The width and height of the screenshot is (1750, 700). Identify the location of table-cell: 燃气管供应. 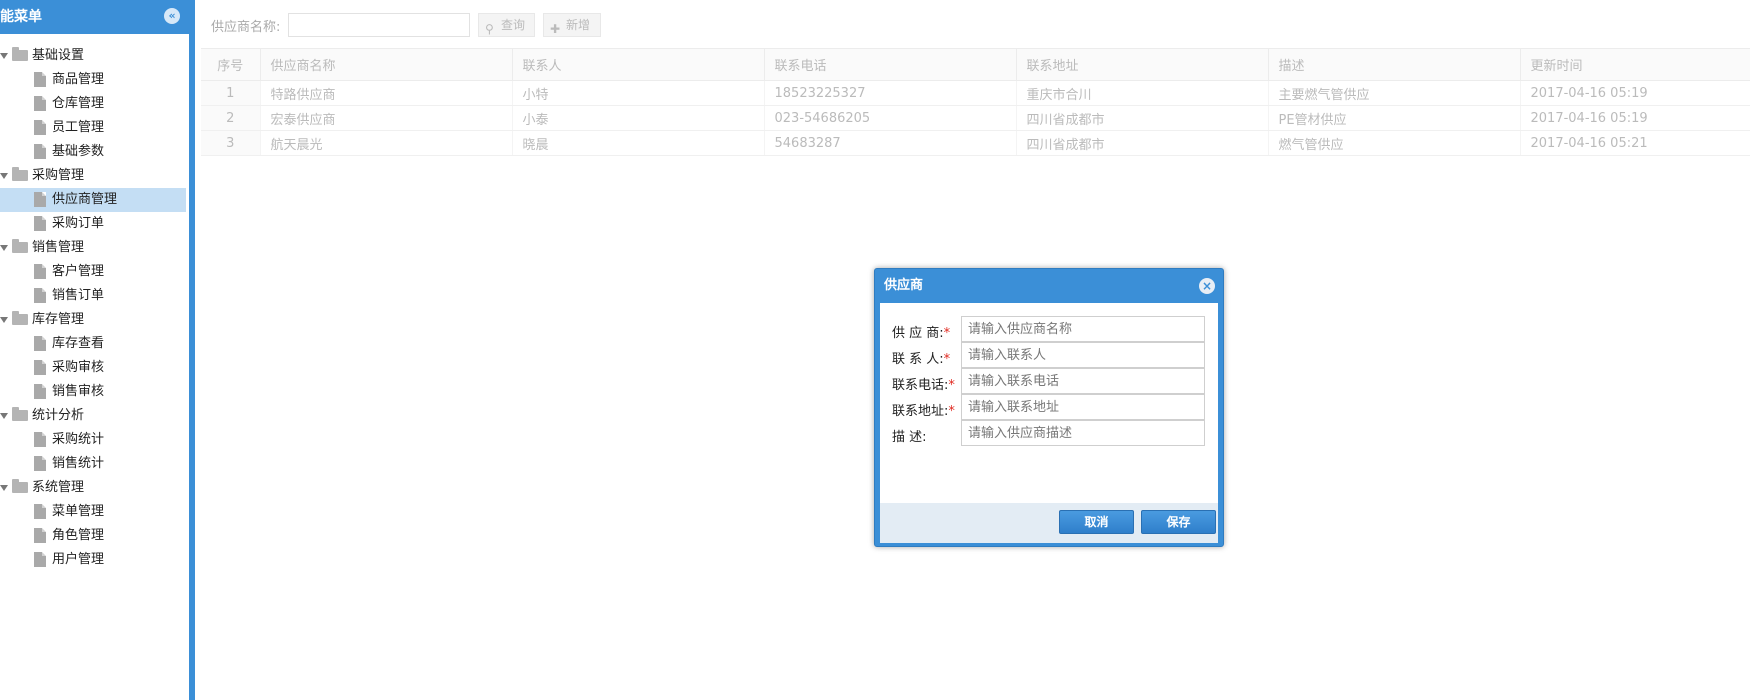
(1394, 143).